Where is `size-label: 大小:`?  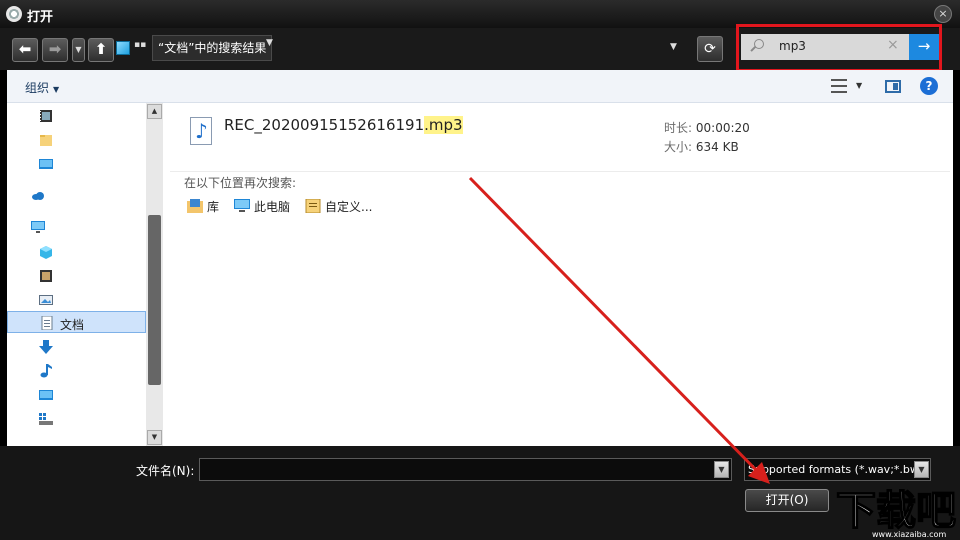 size-label: 大小: is located at coordinates (678, 147).